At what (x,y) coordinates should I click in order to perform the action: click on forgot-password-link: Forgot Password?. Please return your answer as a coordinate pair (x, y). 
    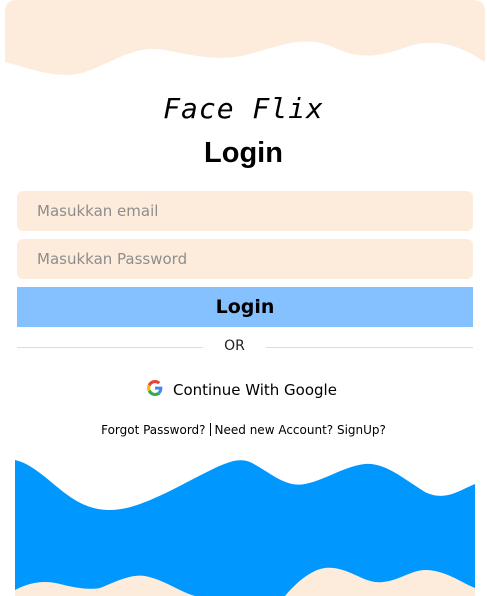
    Looking at the image, I should click on (153, 430).